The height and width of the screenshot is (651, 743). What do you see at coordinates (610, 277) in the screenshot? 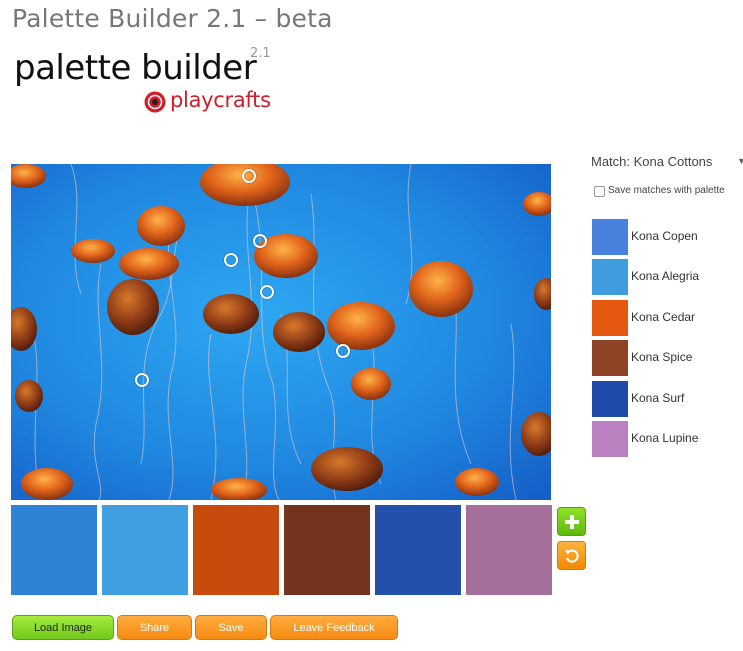
I see `match-chip-kona-alegria` at bounding box center [610, 277].